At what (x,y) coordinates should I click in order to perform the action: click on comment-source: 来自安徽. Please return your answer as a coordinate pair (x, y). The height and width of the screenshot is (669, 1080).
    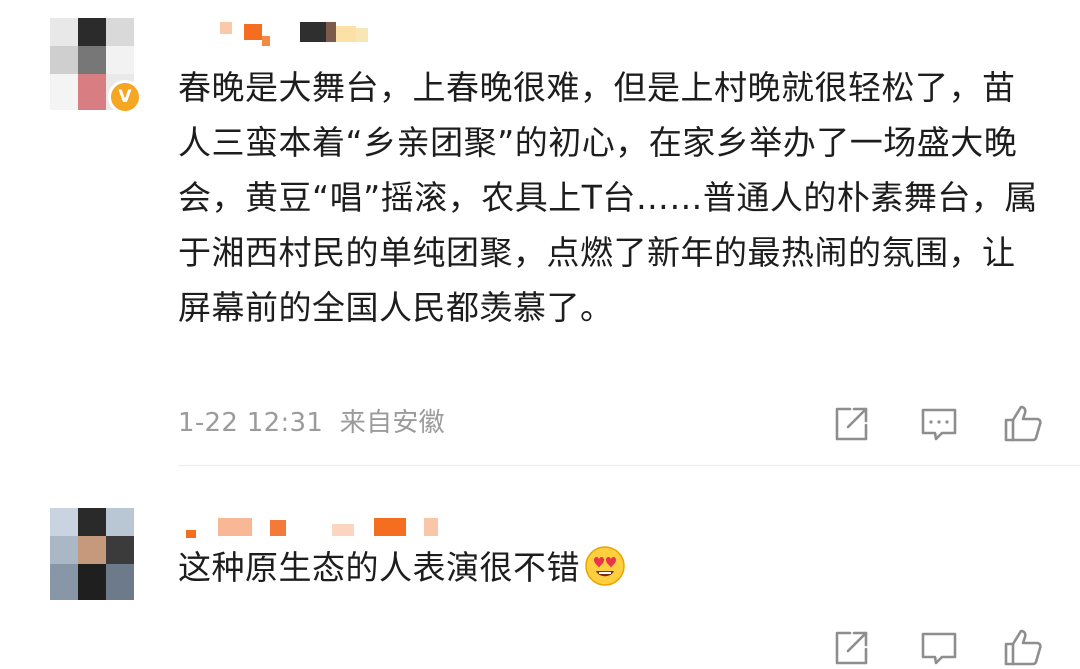
    Looking at the image, I should click on (392, 423).